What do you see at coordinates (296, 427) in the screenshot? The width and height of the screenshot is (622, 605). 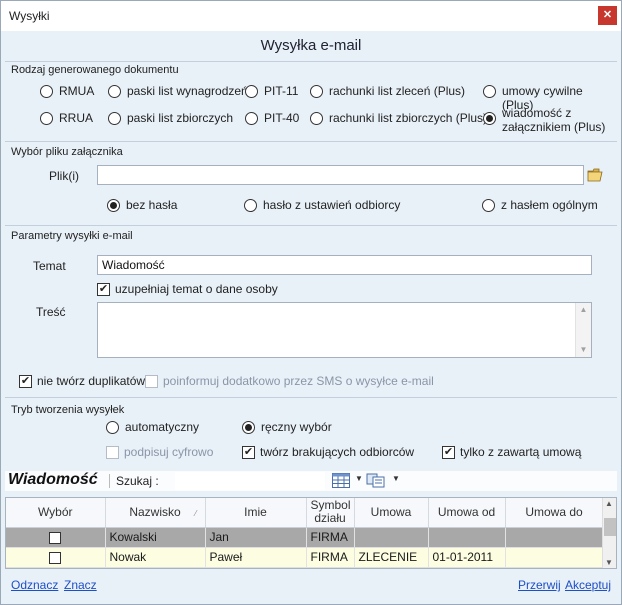 I see `radio-label: ręczny wybór` at bounding box center [296, 427].